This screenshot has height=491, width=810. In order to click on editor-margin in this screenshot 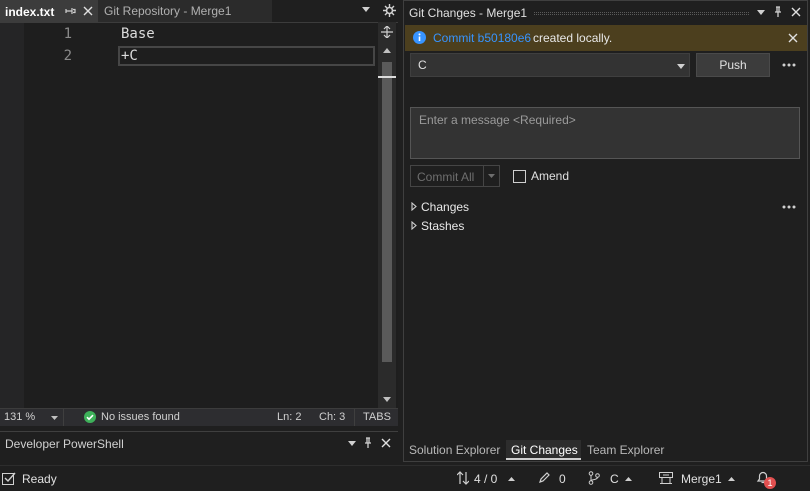, I will do `click(12, 216)`.